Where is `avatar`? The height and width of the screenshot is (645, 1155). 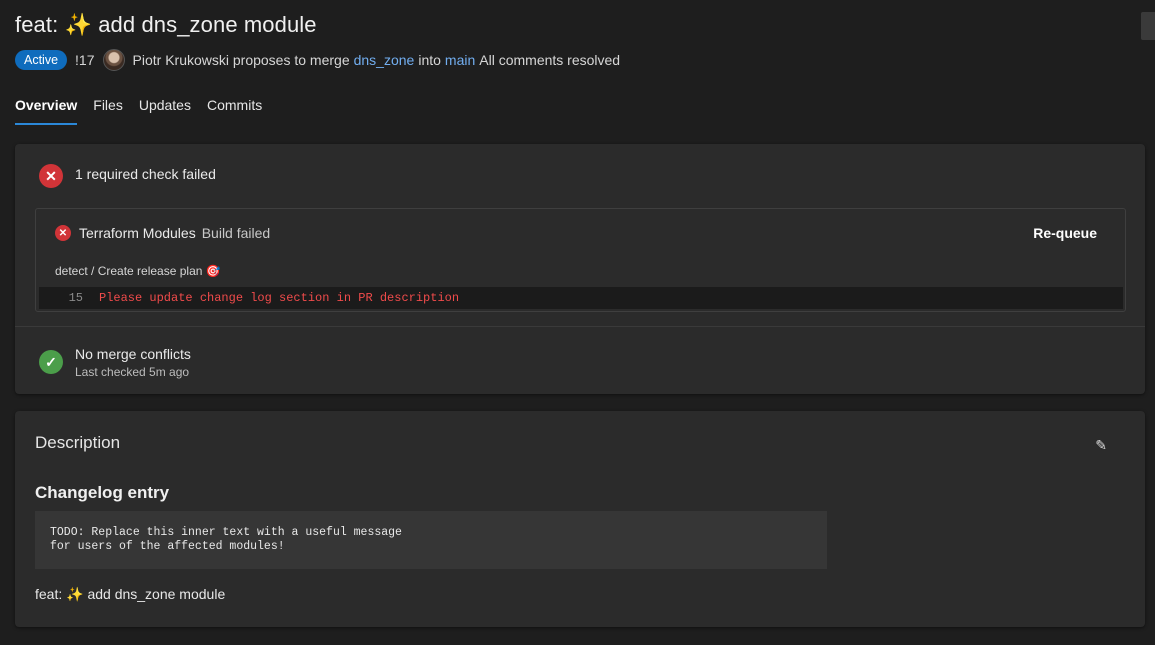
avatar is located at coordinates (113, 60).